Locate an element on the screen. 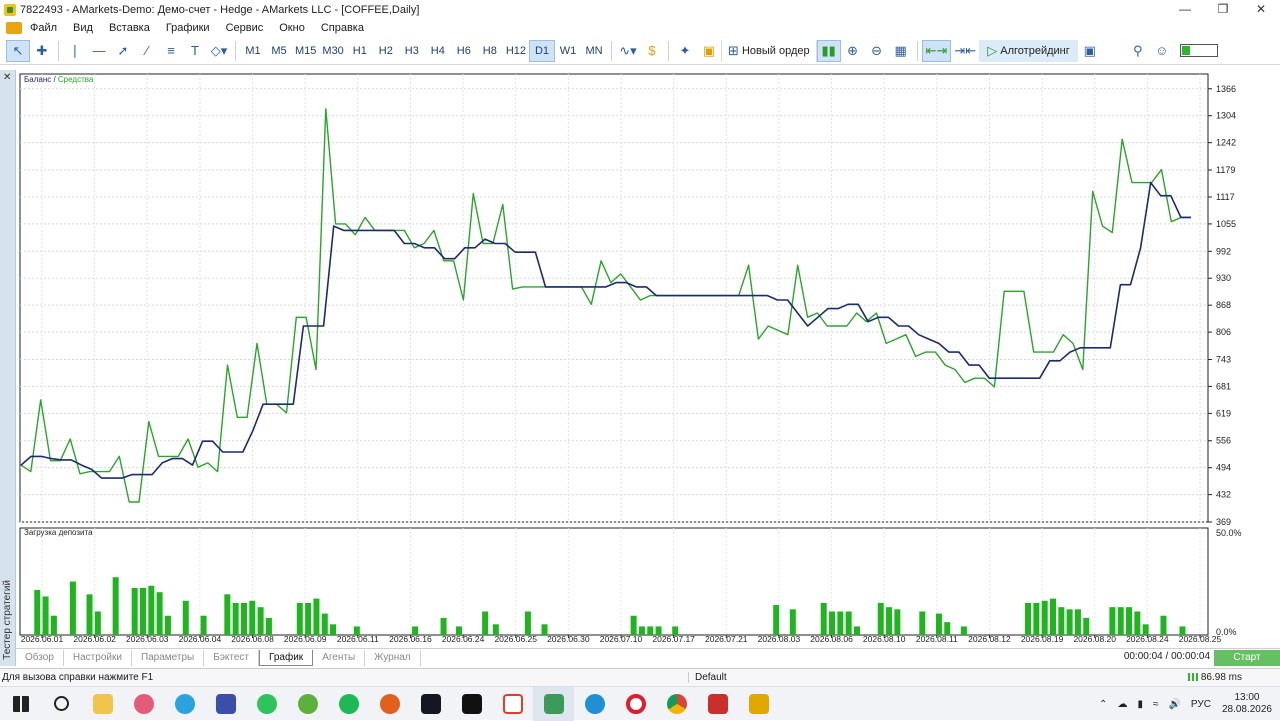 The image size is (1280, 721). y-tick-label: 743 is located at coordinates (1223, 359).